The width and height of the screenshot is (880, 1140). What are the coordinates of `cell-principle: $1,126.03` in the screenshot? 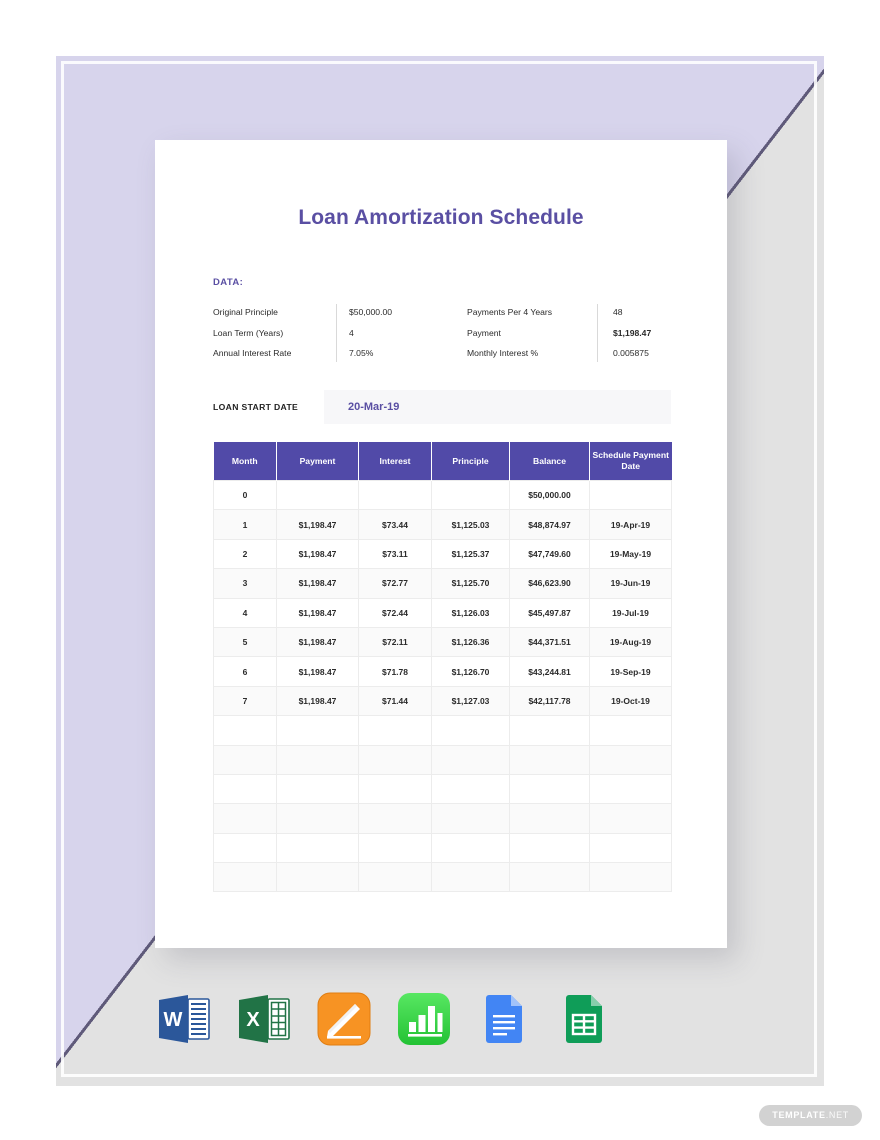 It's located at (470, 612).